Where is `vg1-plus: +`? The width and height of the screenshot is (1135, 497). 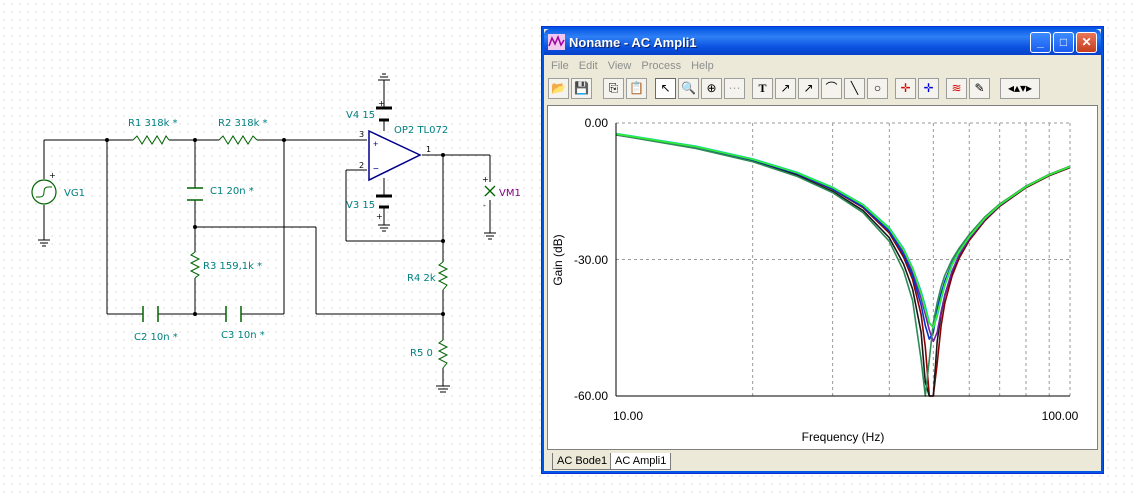
vg1-plus: + is located at coordinates (52, 175).